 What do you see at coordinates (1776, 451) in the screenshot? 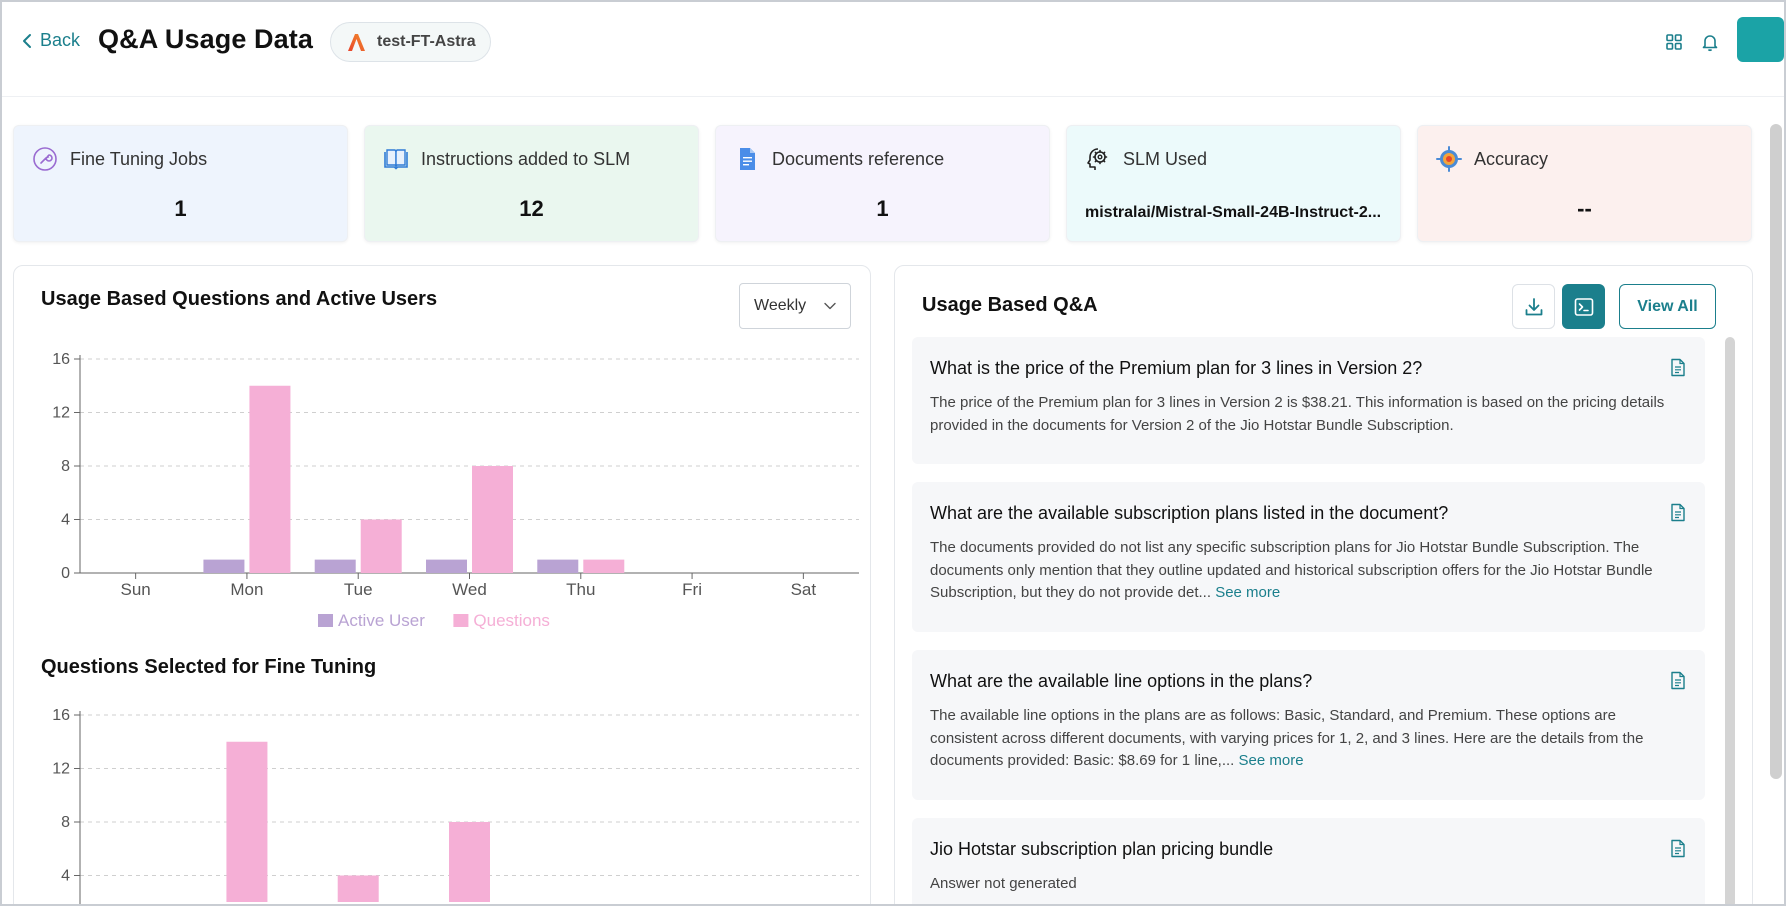
I see `page-scrollbar` at bounding box center [1776, 451].